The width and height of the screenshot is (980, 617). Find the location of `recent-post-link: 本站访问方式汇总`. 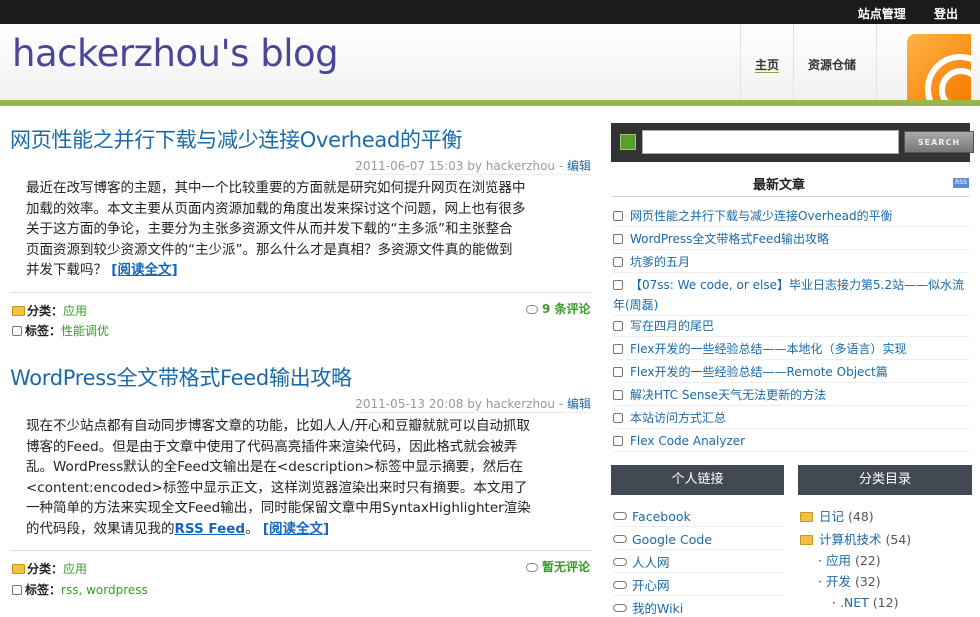

recent-post-link: 本站访问方式汇总 is located at coordinates (678, 418).